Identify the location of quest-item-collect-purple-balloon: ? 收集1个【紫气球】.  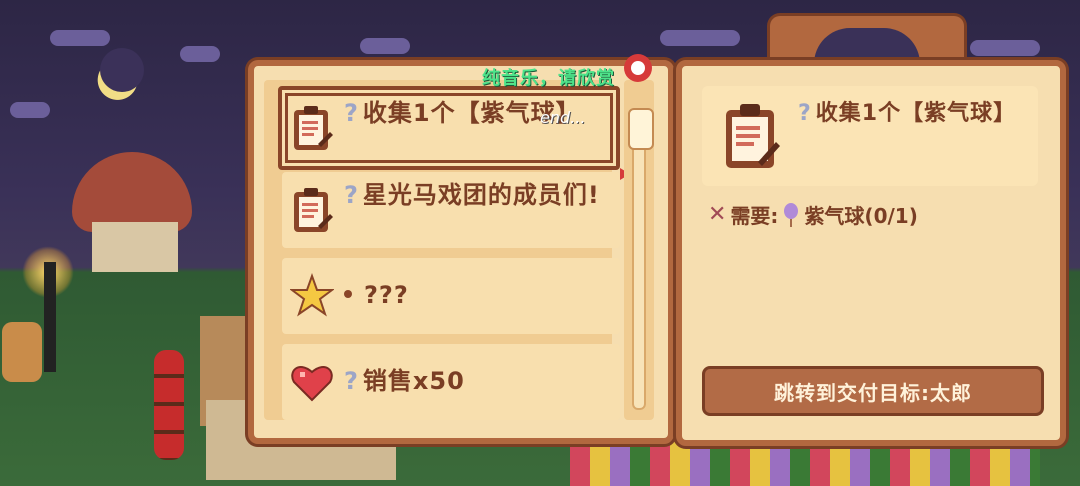
(459, 133).